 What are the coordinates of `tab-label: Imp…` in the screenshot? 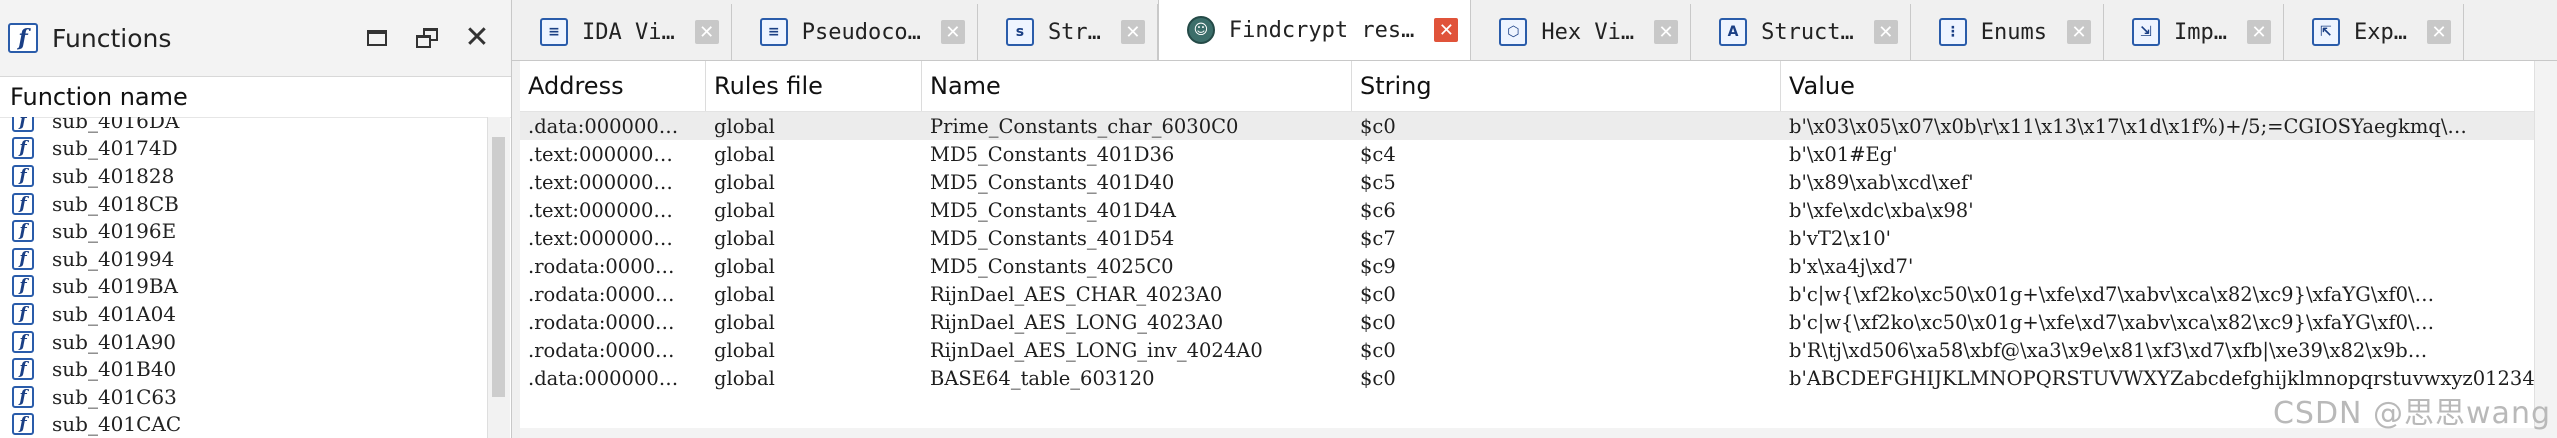 It's located at (2201, 32).